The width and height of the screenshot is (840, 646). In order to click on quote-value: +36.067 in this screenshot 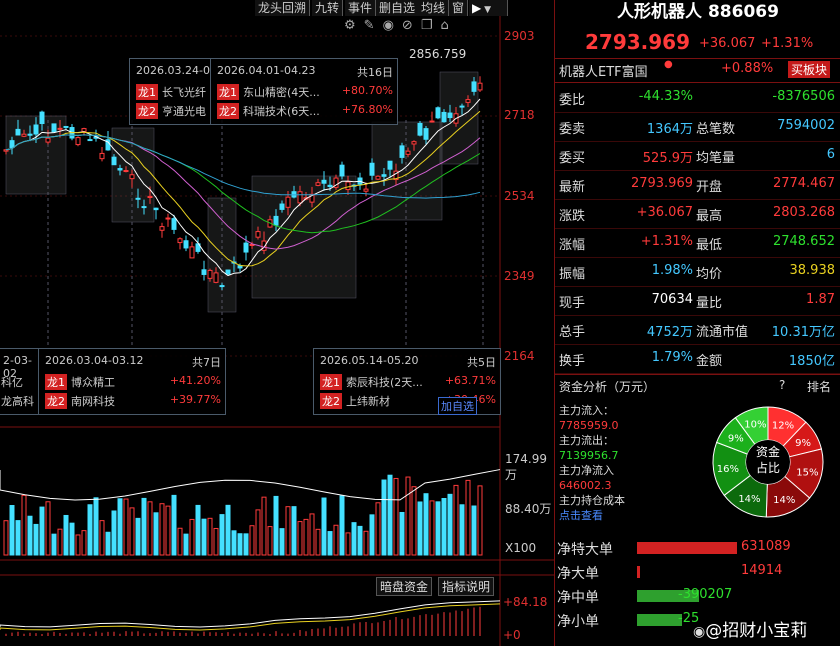, I will do `click(664, 212)`.